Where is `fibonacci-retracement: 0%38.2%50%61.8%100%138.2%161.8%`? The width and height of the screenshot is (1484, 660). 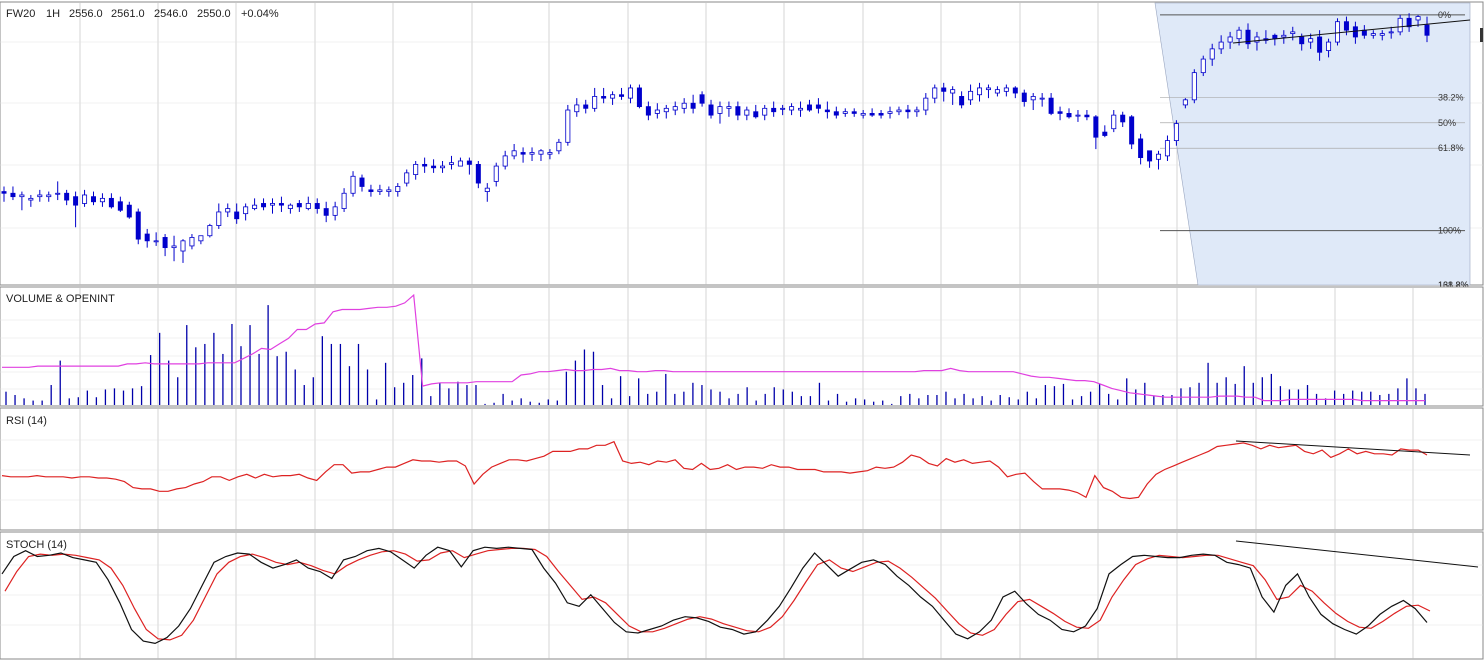
fibonacci-retracement: 0%38.2%50%61.8%100%138.2%161.8% is located at coordinates (1312, 146).